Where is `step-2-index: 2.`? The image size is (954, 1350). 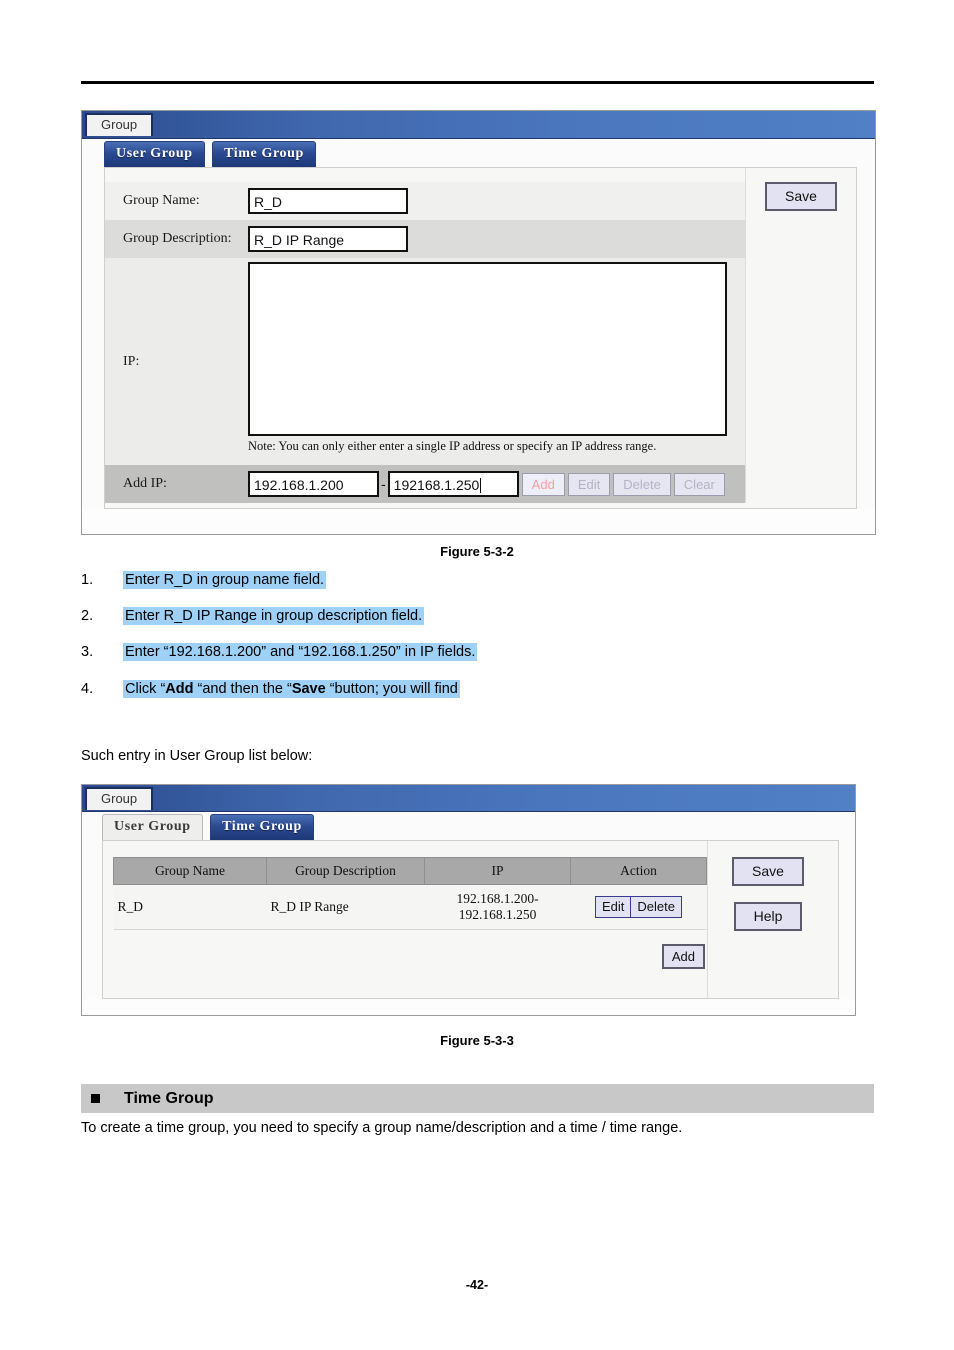 step-2-index: 2. is located at coordinates (87, 616).